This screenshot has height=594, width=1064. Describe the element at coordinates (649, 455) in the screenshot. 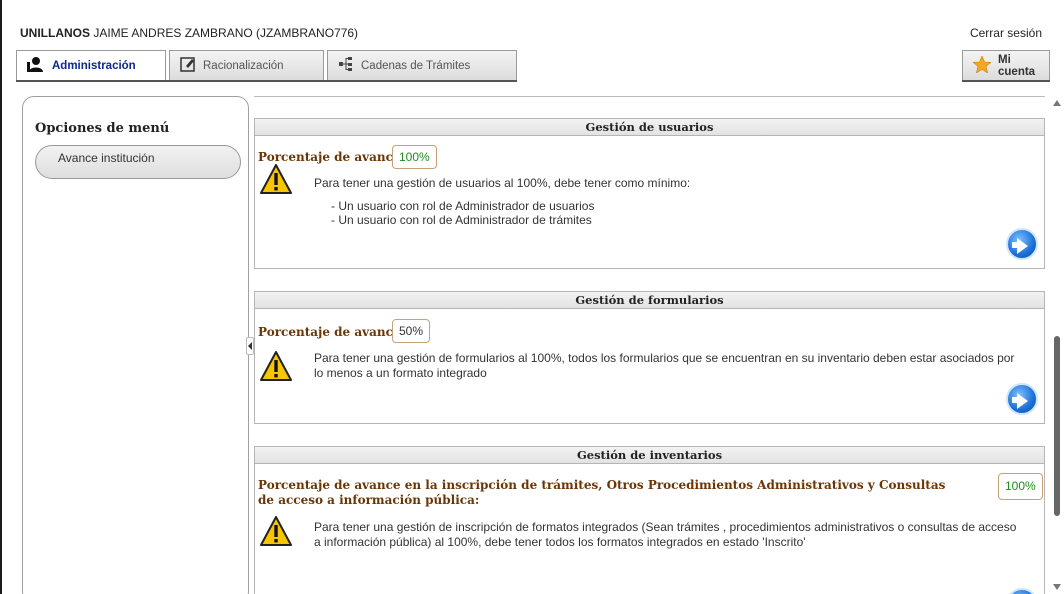

I see `section-title: Gestión de inventarios` at that location.